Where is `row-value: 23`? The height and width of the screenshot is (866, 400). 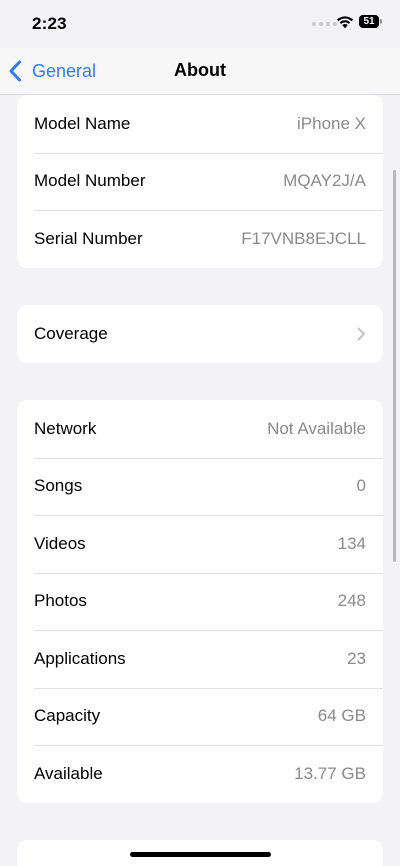
row-value: 23 is located at coordinates (356, 658).